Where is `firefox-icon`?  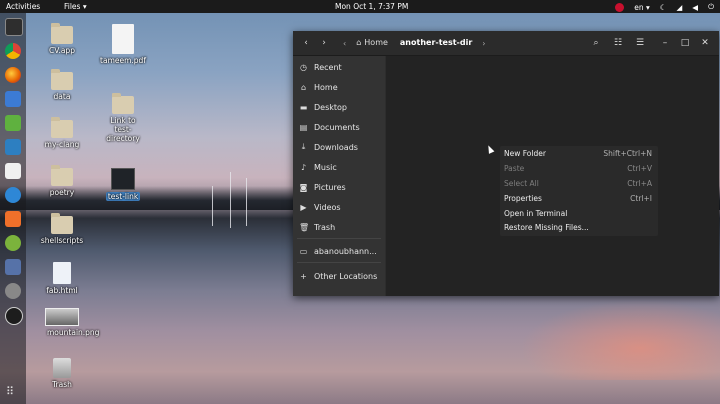
firefox-icon is located at coordinates (13, 75).